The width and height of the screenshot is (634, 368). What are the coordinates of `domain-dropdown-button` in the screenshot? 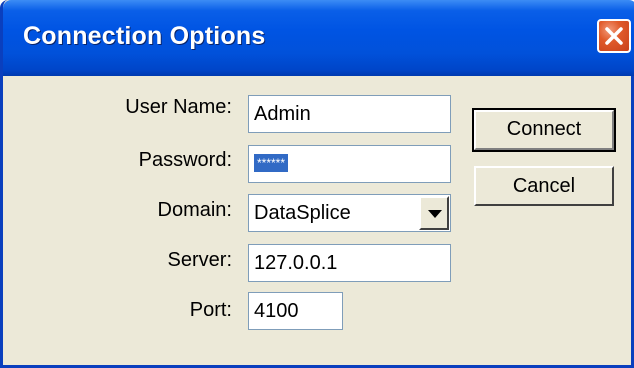 It's located at (434, 213).